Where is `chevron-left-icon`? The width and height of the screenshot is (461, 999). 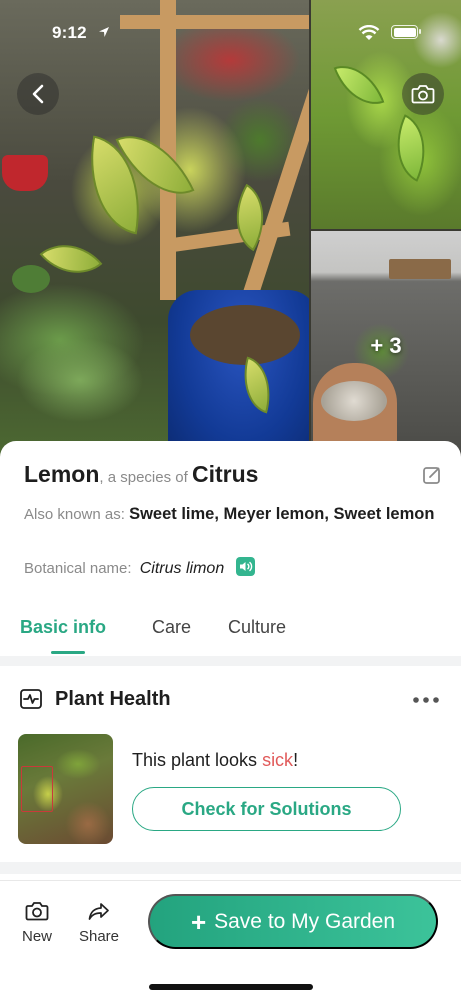 chevron-left-icon is located at coordinates (38, 94).